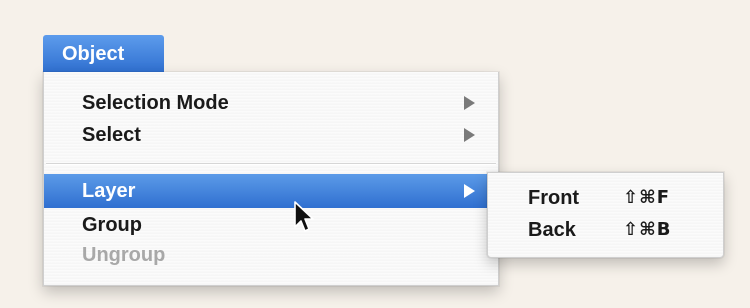  Describe the element at coordinates (552, 230) in the screenshot. I see `submenu-item-label: Back` at that location.